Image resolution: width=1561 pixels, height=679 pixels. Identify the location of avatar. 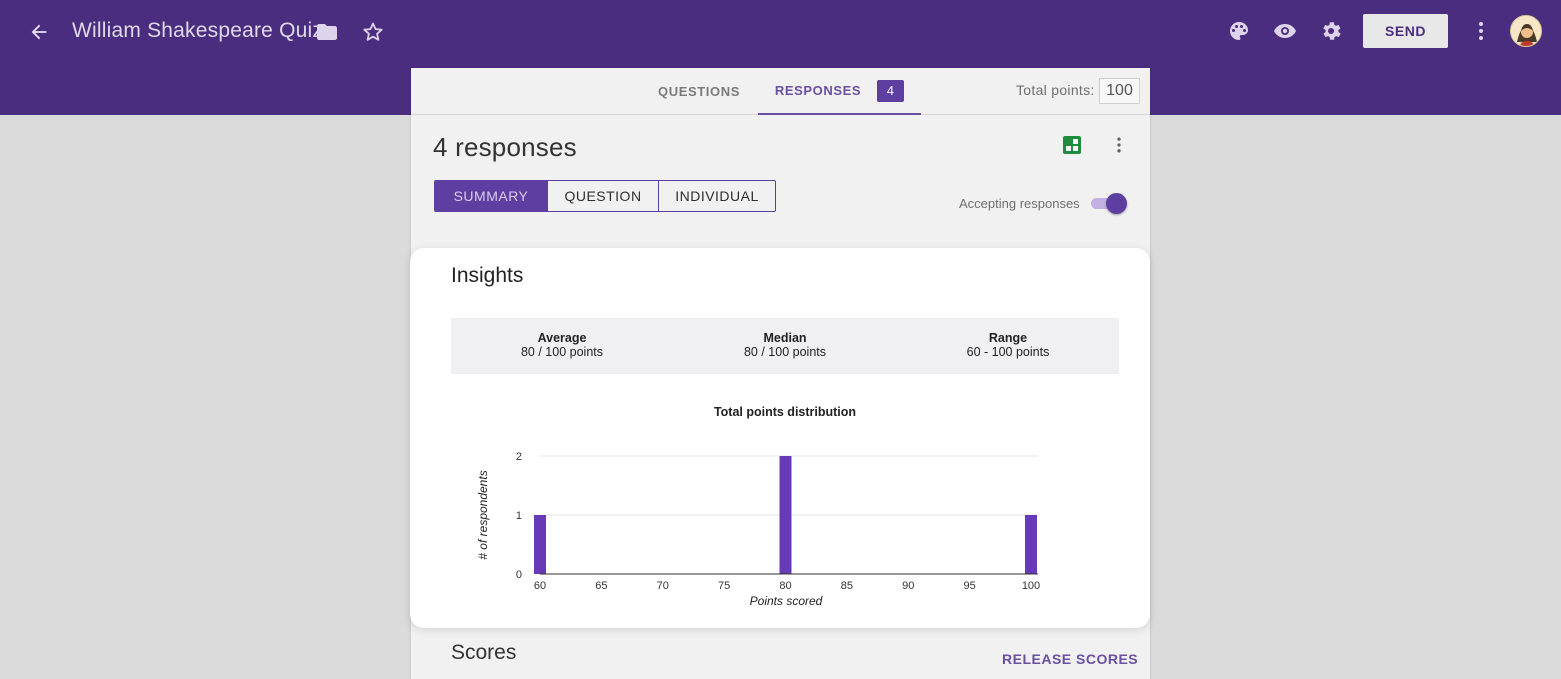
(1526, 31).